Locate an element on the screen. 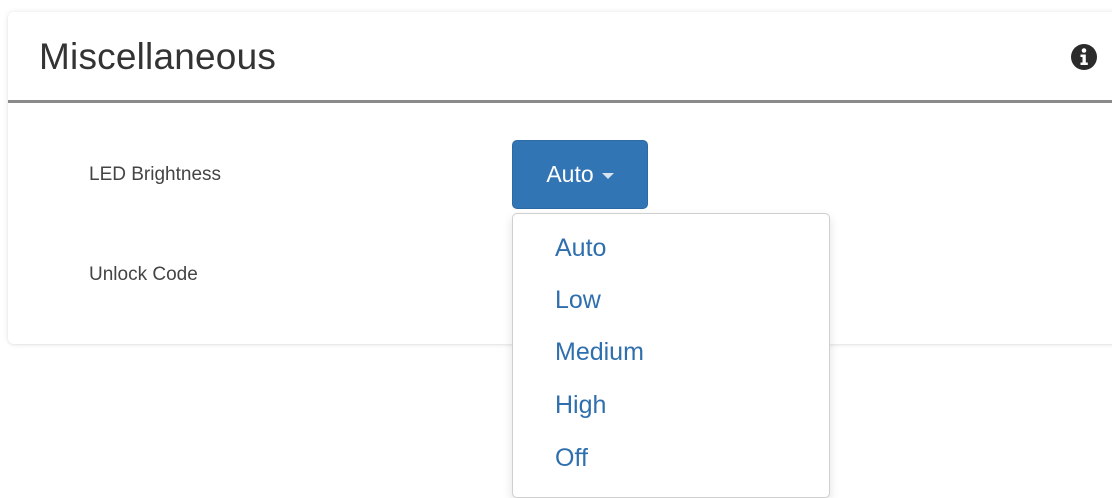  dropdown-option-off: Off is located at coordinates (571, 458).